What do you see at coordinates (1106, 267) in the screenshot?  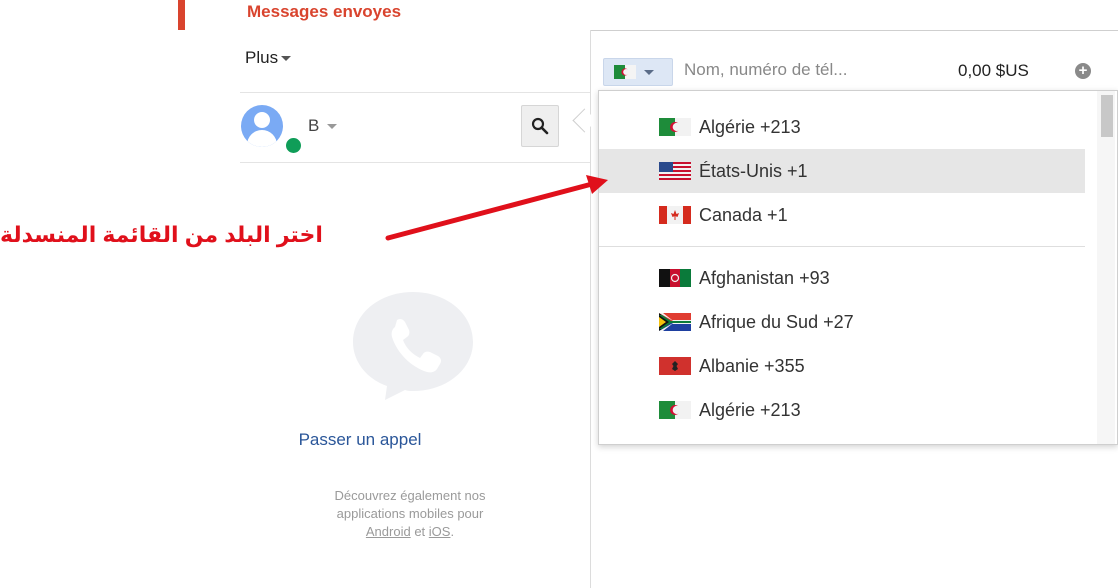 I see `scrollbar-track` at bounding box center [1106, 267].